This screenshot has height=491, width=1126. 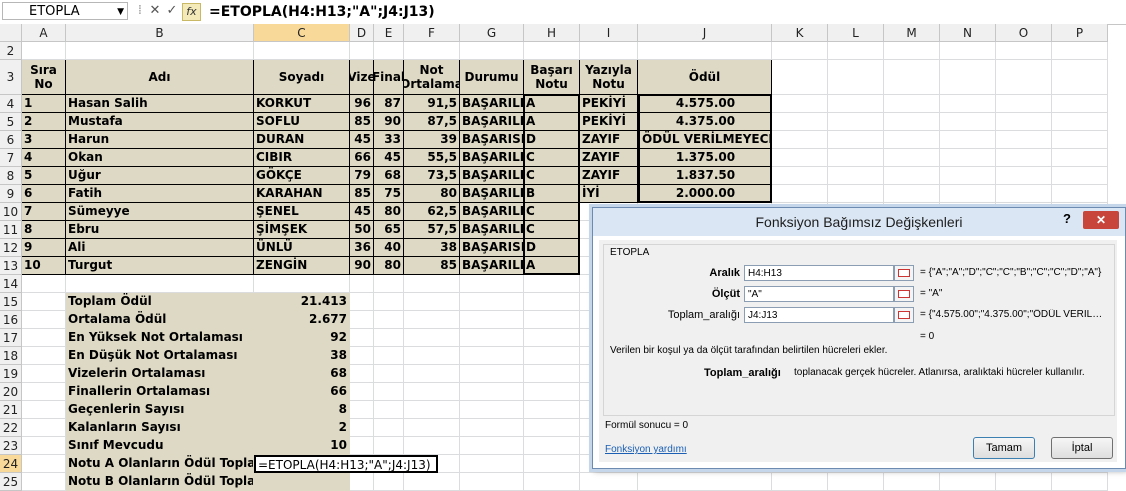 What do you see at coordinates (11, 428) in the screenshot?
I see `row-header: 22` at bounding box center [11, 428].